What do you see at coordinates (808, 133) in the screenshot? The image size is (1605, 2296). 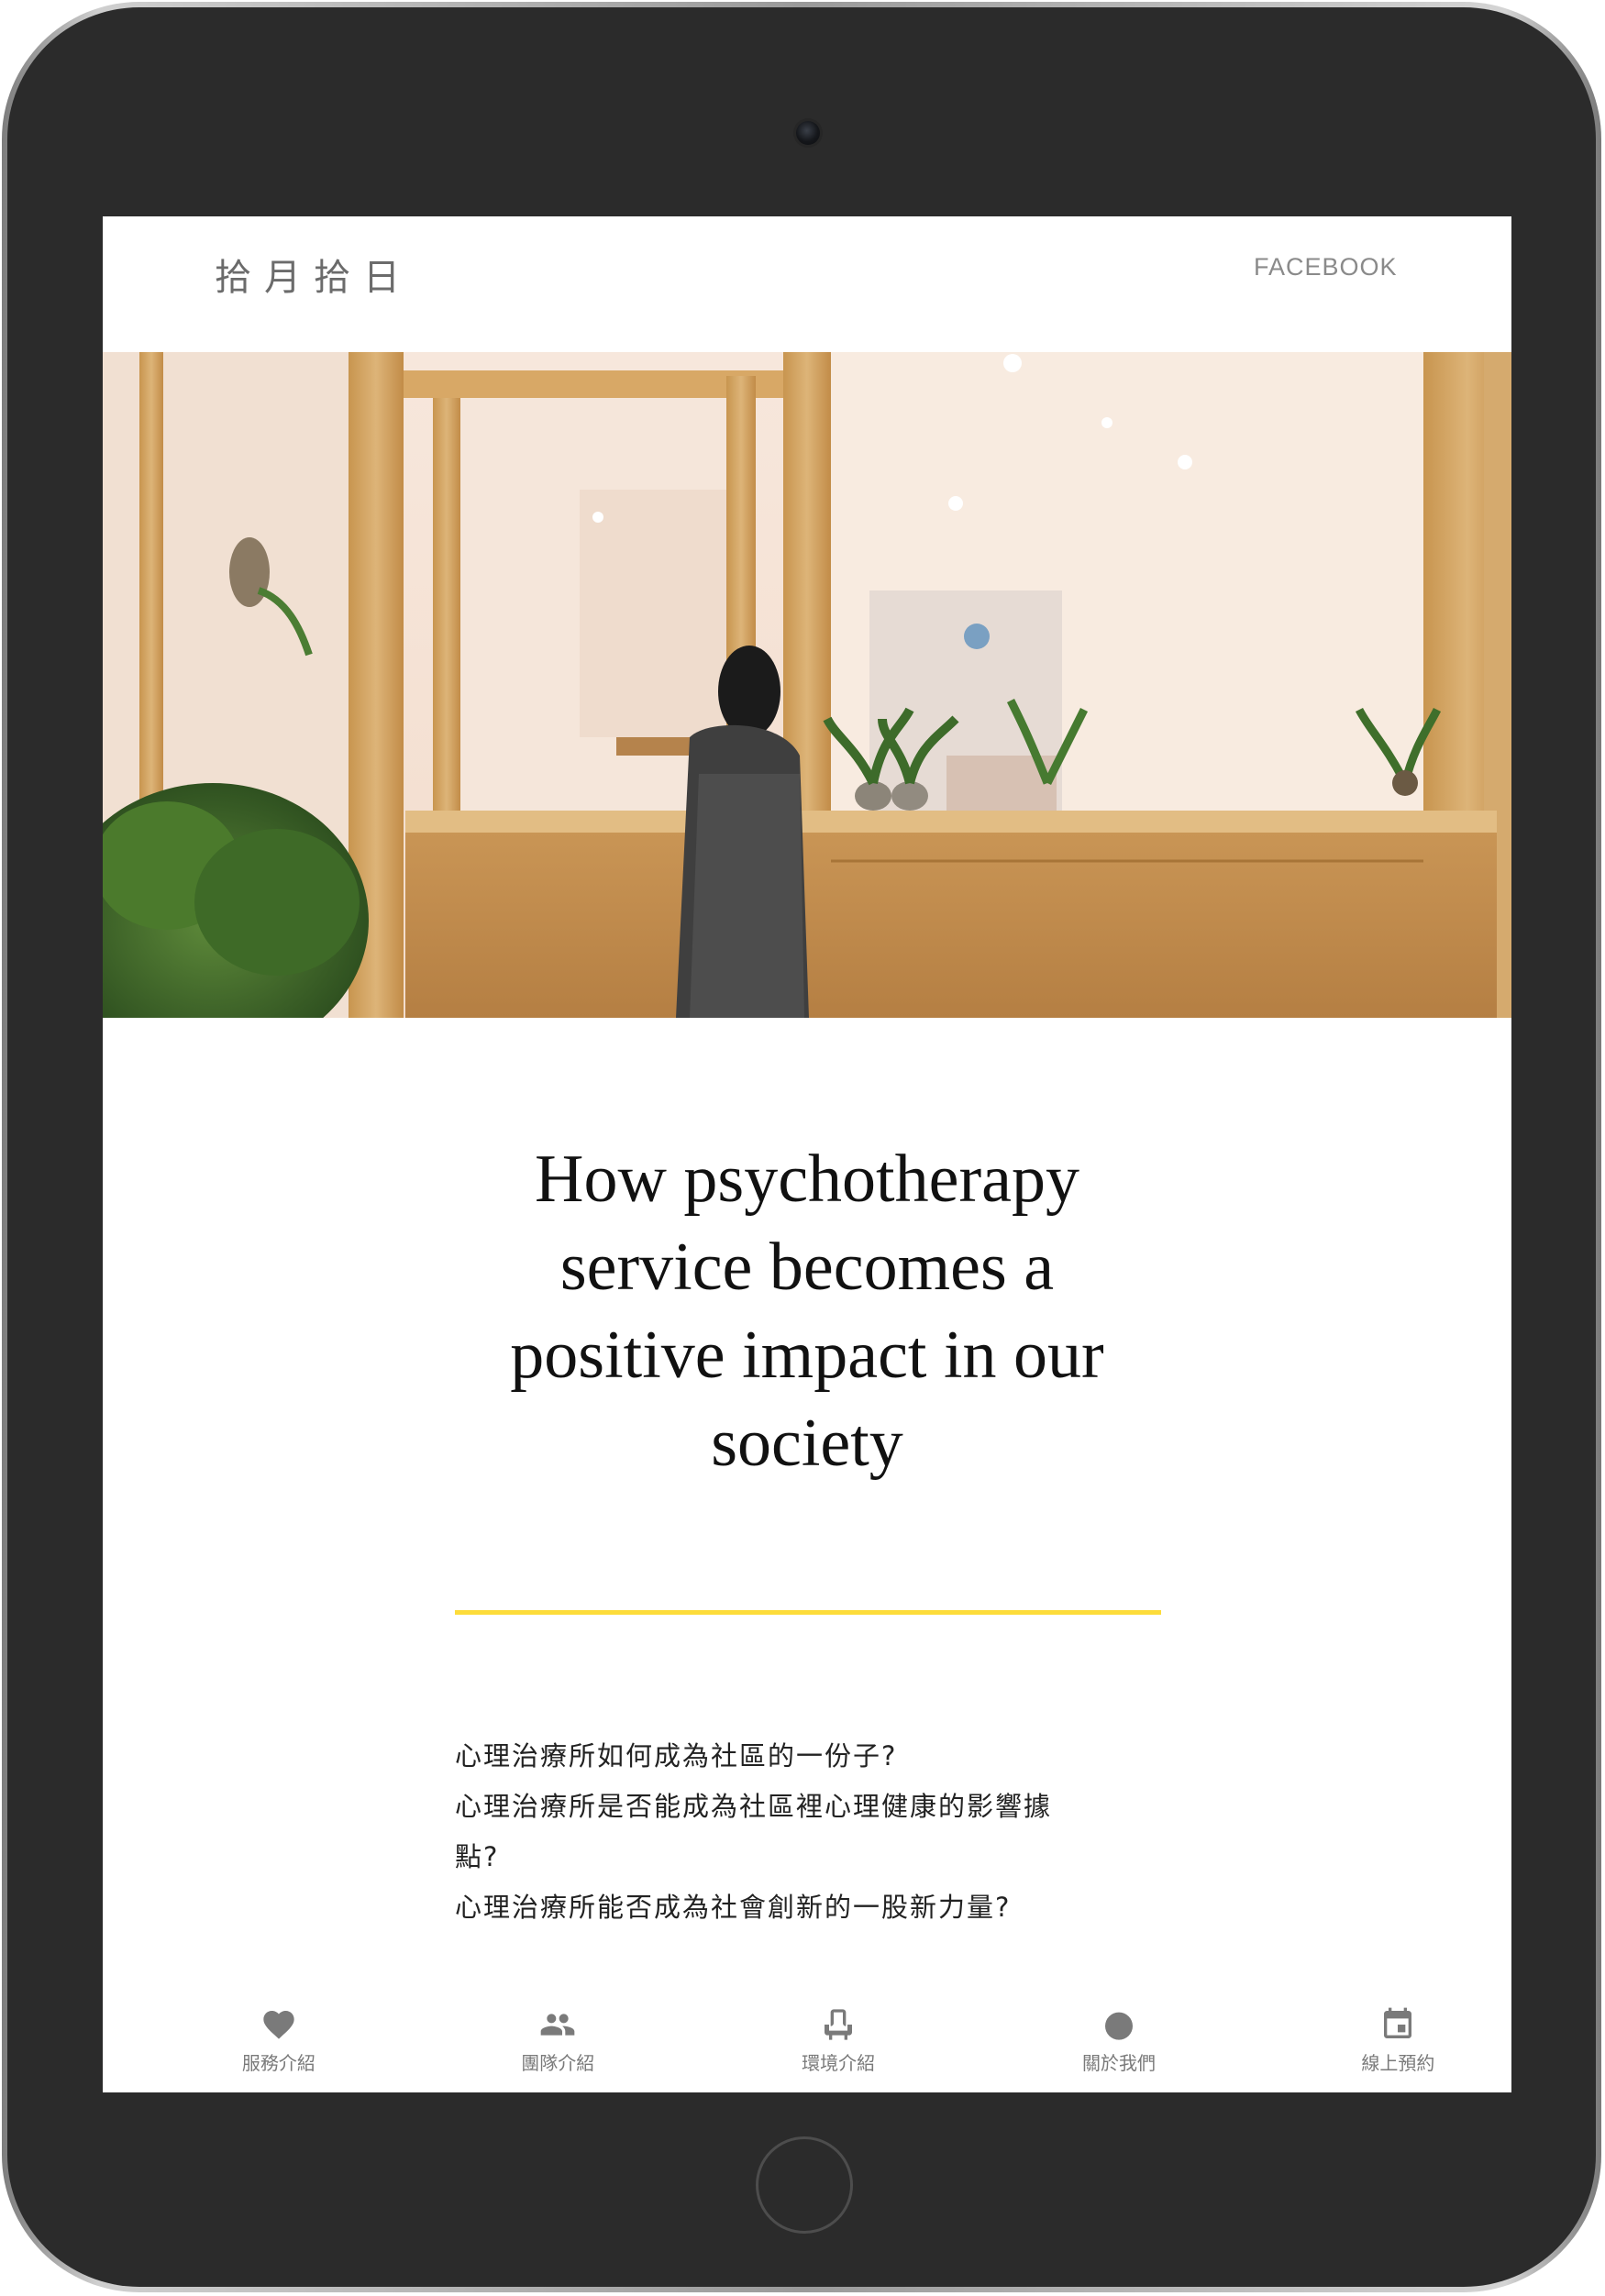 I see `front-camera` at bounding box center [808, 133].